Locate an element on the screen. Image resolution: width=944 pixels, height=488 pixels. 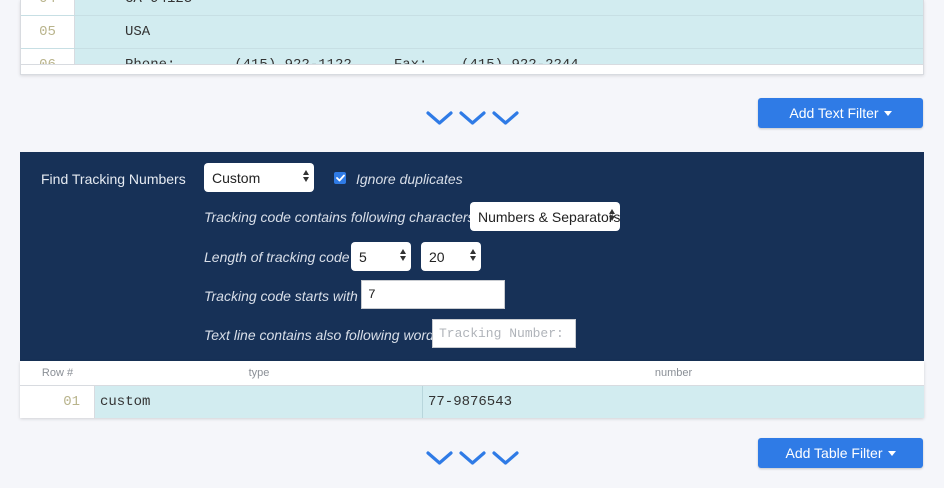
results-table: Row # type number 01 custom 77-9876543 is located at coordinates (472, 389).